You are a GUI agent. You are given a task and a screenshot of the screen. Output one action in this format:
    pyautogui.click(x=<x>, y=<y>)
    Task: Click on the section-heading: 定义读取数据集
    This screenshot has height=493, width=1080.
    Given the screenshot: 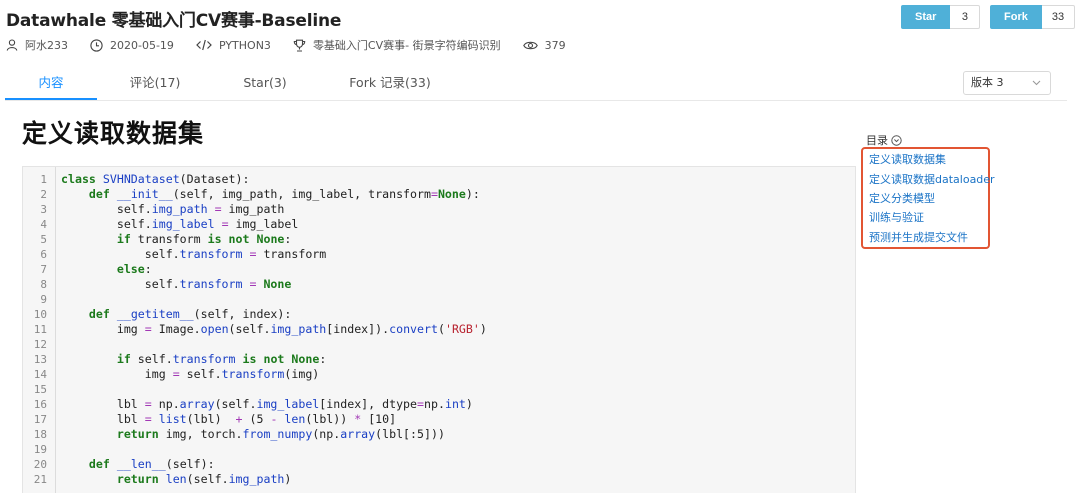 What is the action you would take?
    pyautogui.click(x=113, y=133)
    